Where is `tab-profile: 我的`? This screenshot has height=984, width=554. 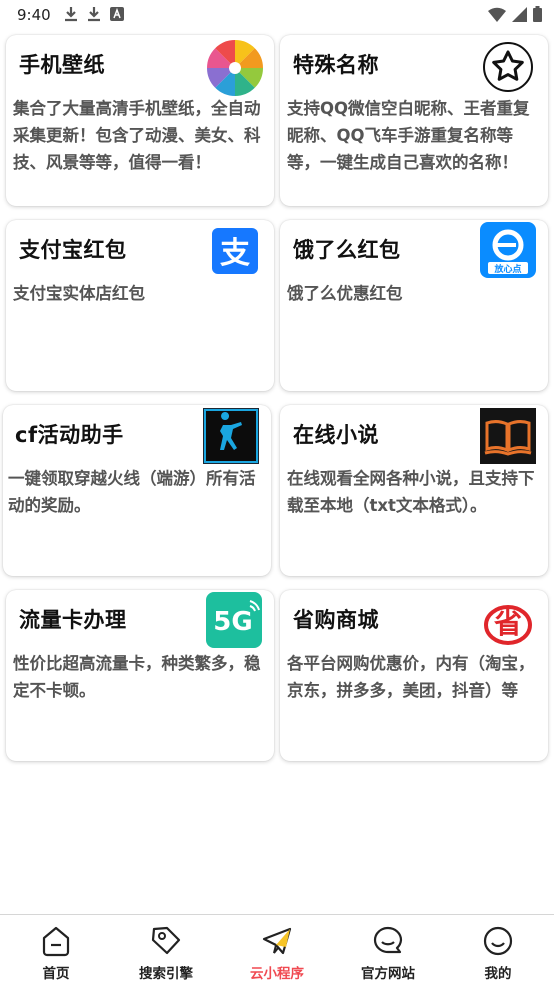
tab-profile: 我的 is located at coordinates (498, 949).